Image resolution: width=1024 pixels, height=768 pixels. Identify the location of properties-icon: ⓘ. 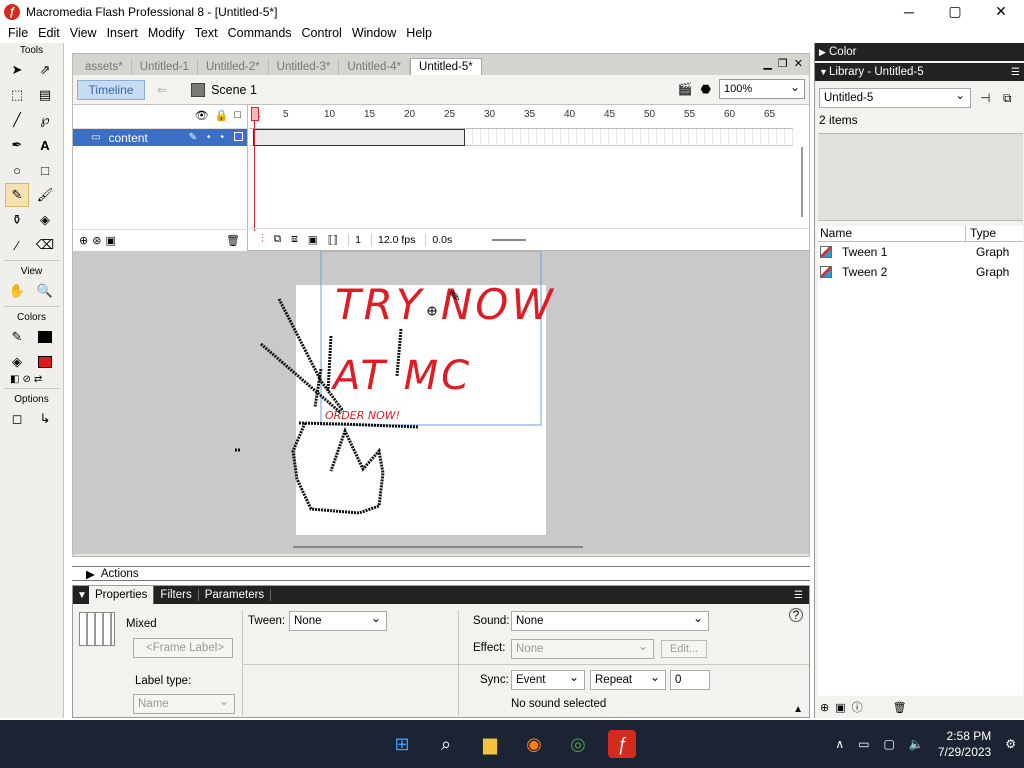
(857, 707).